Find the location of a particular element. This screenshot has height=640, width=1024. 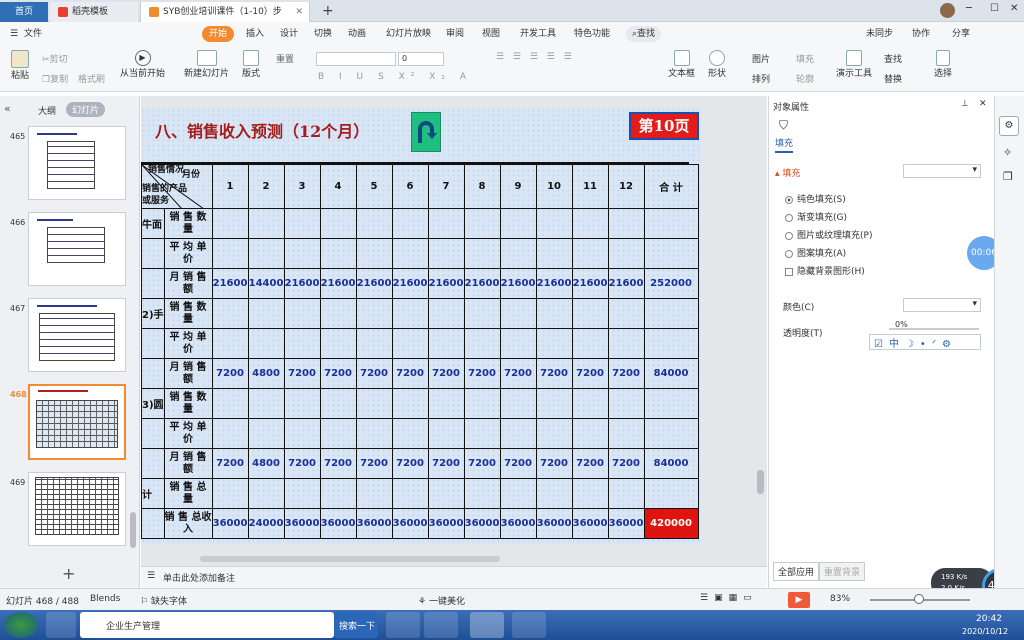

new-tab-icon: + is located at coordinates (328, 11).